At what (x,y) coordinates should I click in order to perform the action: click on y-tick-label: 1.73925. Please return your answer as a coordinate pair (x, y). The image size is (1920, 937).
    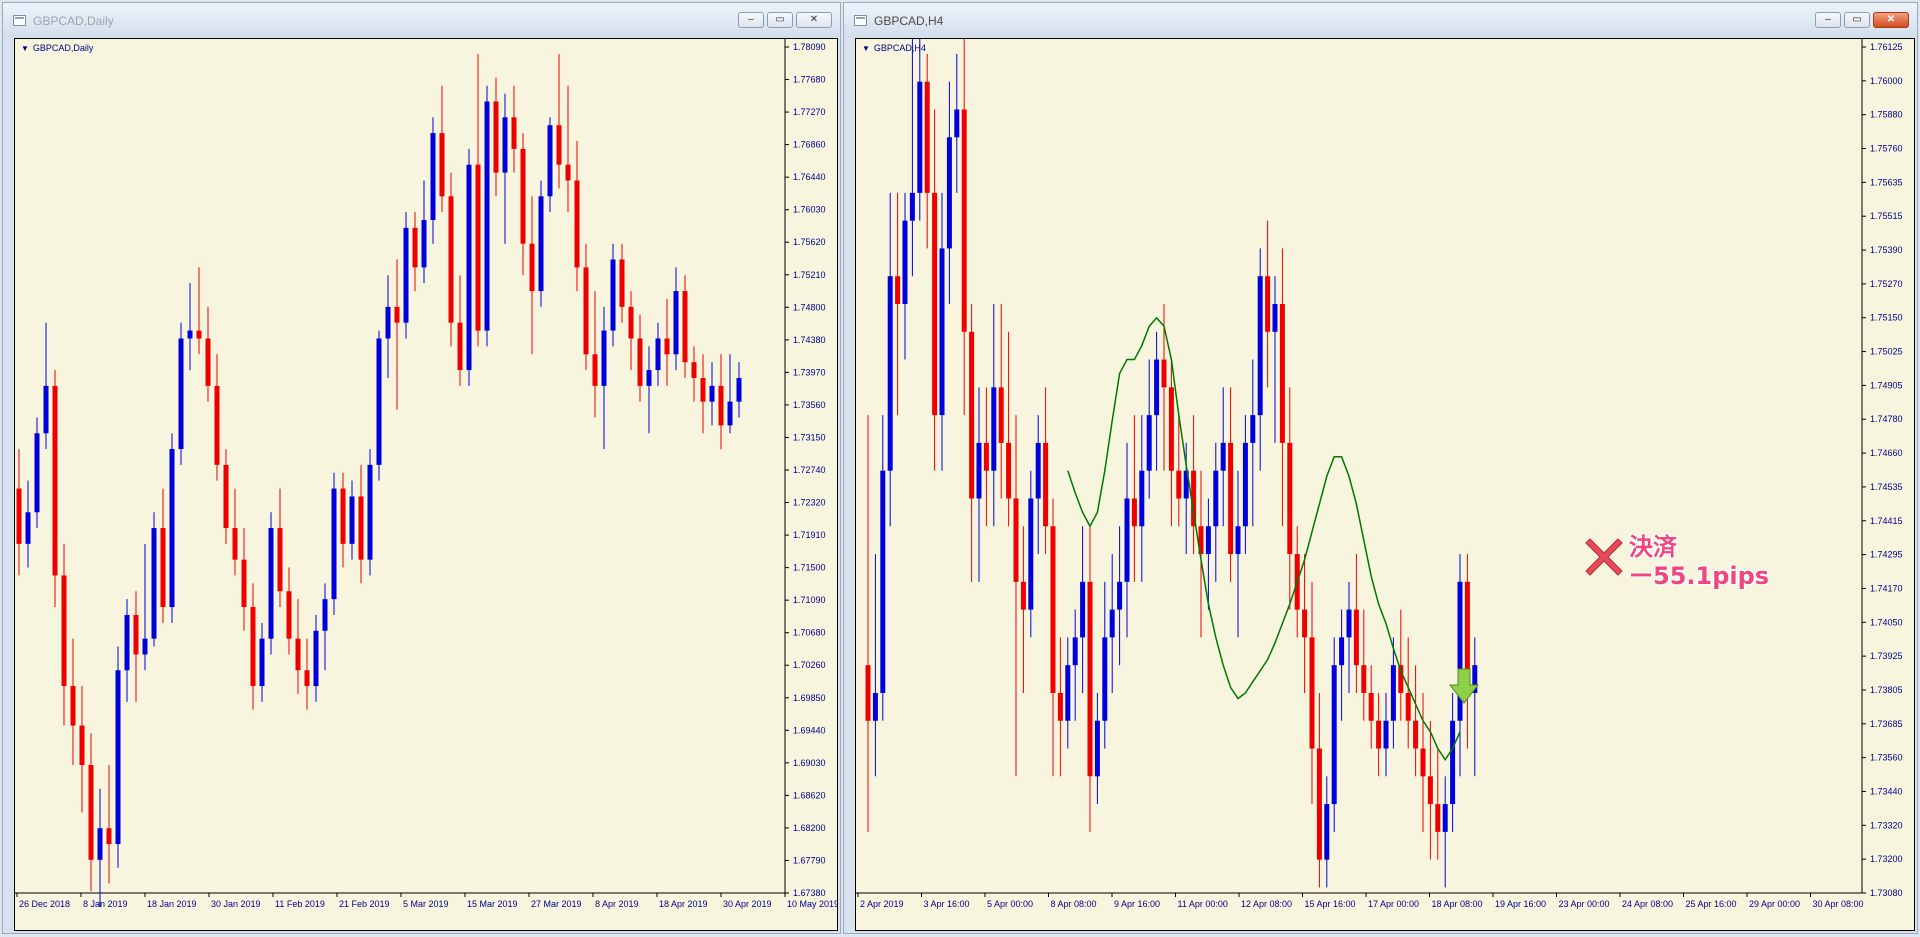
    Looking at the image, I should click on (1886, 656).